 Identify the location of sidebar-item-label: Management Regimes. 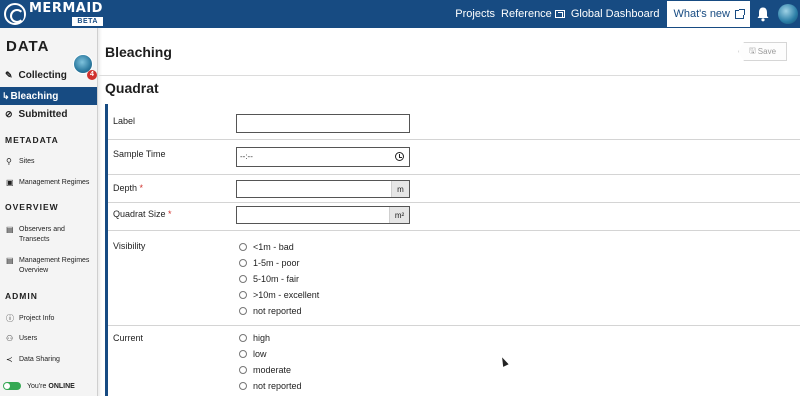
(54, 182).